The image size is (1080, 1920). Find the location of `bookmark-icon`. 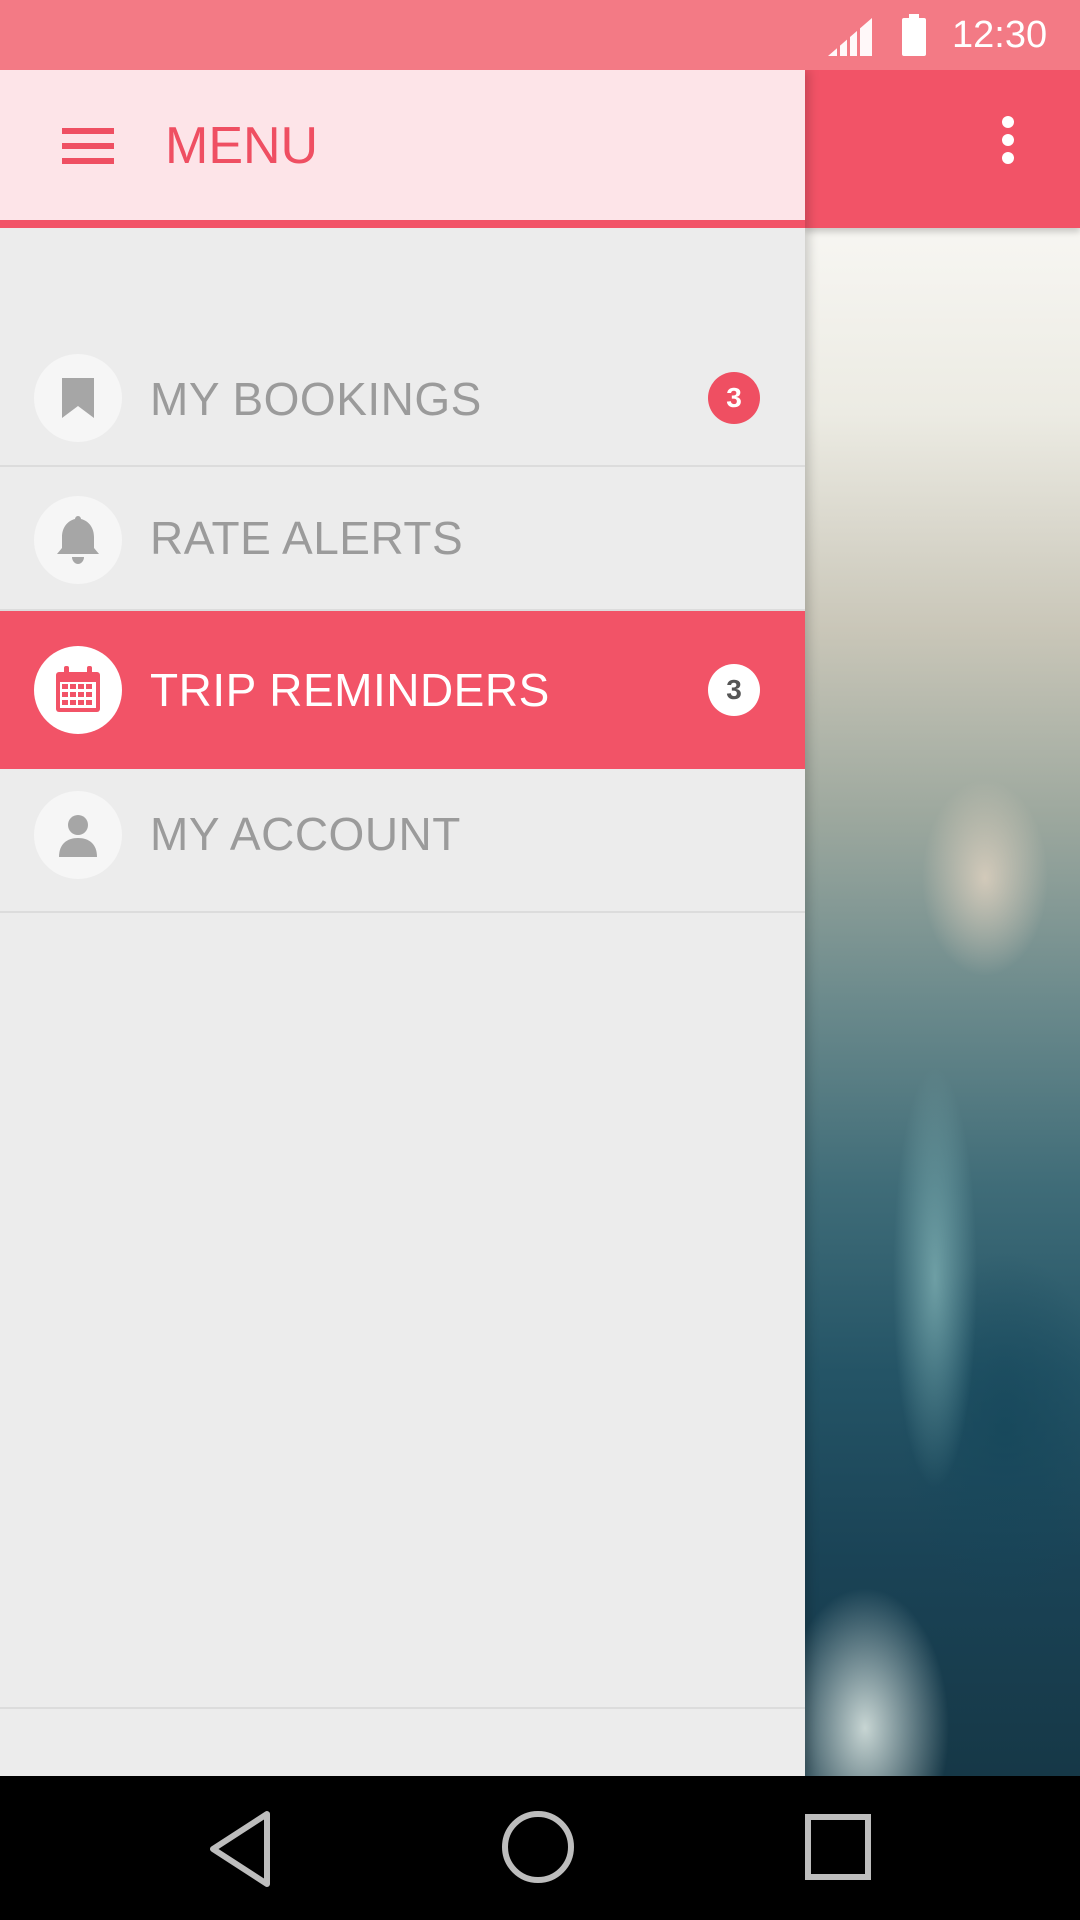

bookmark-icon is located at coordinates (78, 398).